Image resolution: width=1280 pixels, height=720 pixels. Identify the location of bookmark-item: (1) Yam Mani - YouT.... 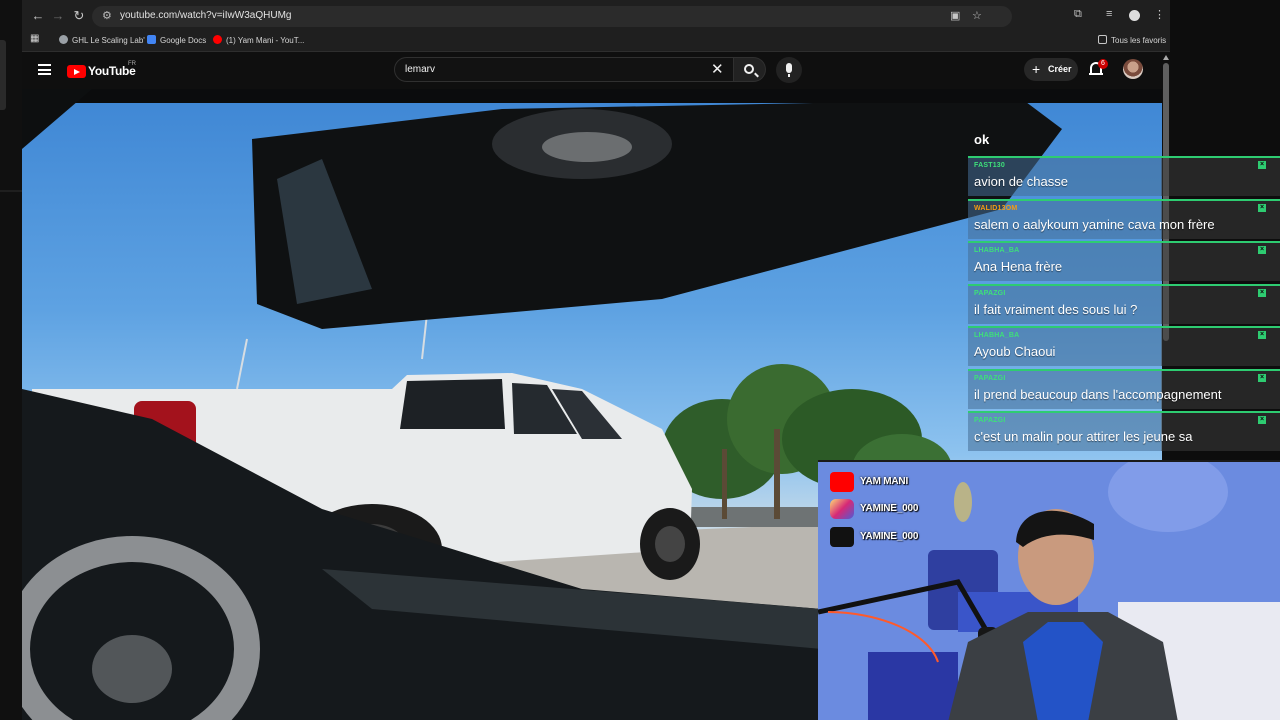
(258, 40).